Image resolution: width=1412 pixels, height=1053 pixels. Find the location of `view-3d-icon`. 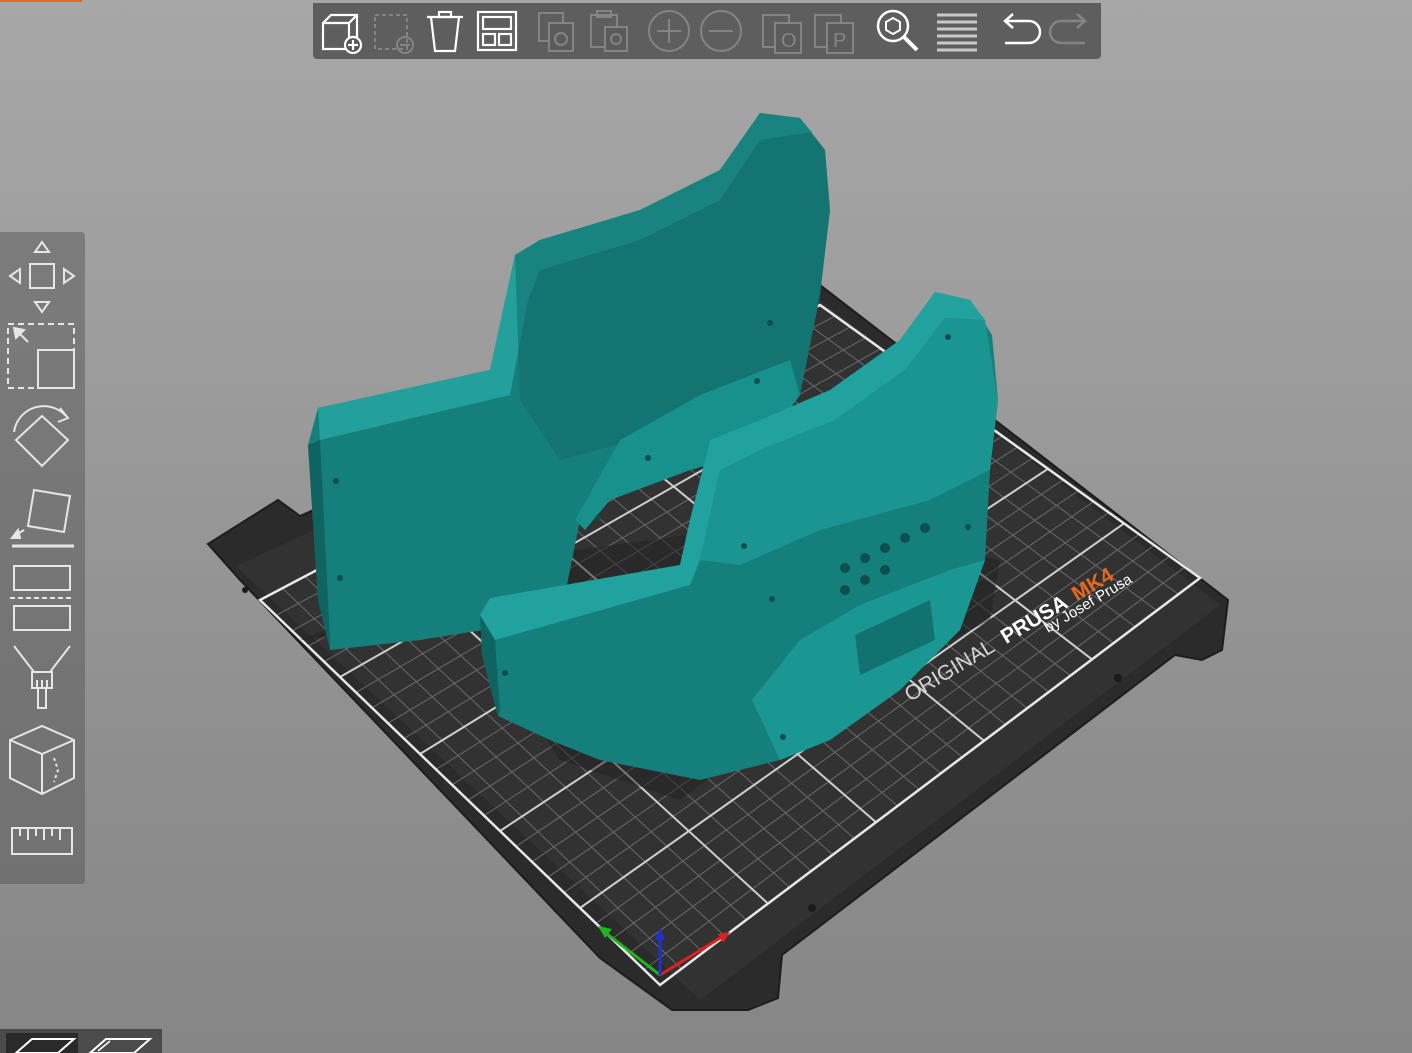

view-3d-icon is located at coordinates (42, 1043).